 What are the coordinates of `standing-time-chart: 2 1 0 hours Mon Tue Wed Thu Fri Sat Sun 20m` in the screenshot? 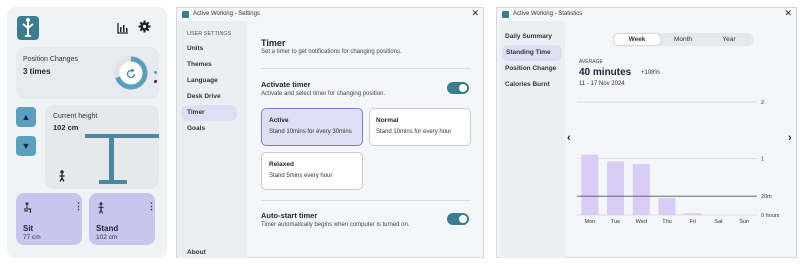 It's located at (678, 162).